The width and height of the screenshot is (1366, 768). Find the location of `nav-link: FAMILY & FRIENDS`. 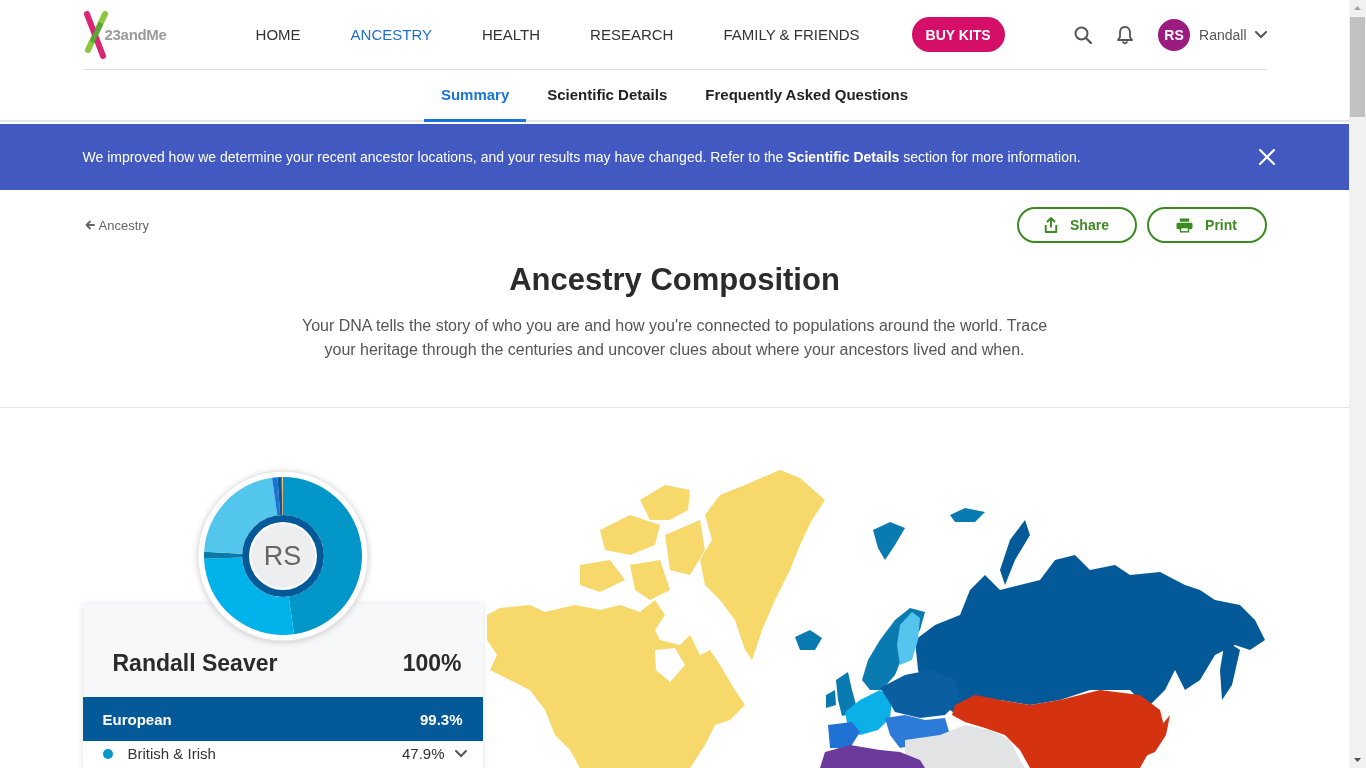

nav-link: FAMILY & FRIENDS is located at coordinates (791, 34).